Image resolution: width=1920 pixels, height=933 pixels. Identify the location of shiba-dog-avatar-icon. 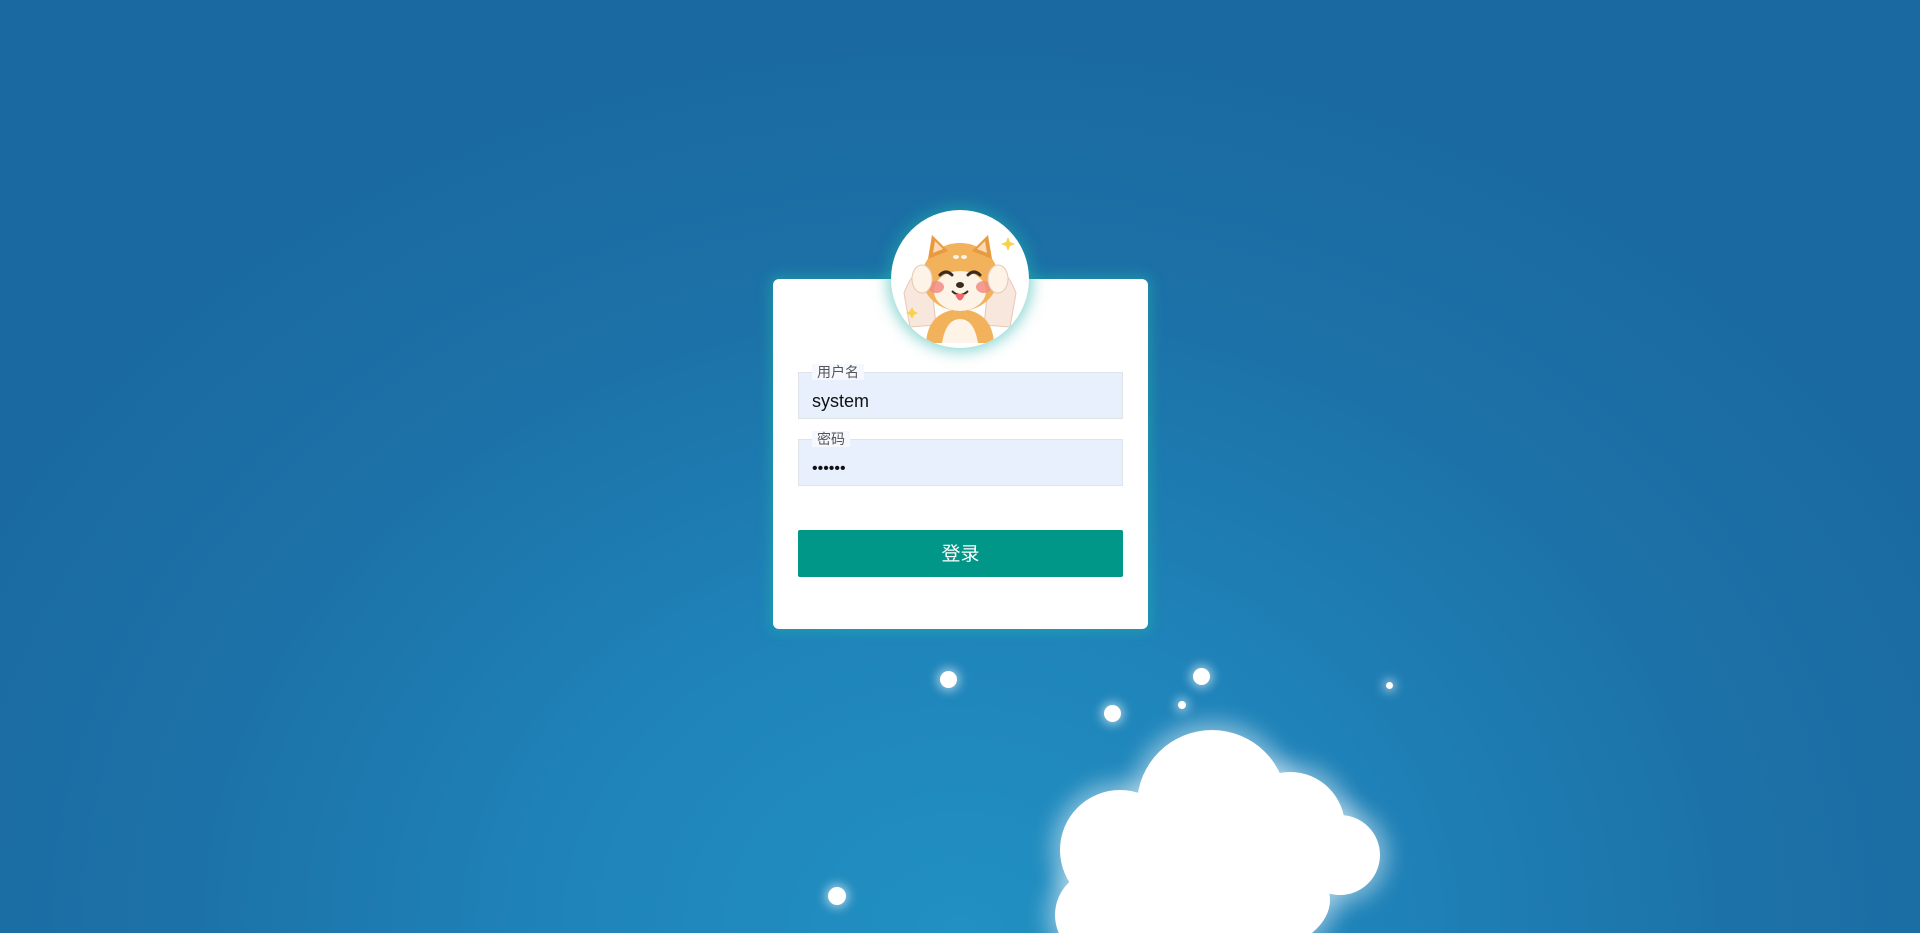
(960, 279).